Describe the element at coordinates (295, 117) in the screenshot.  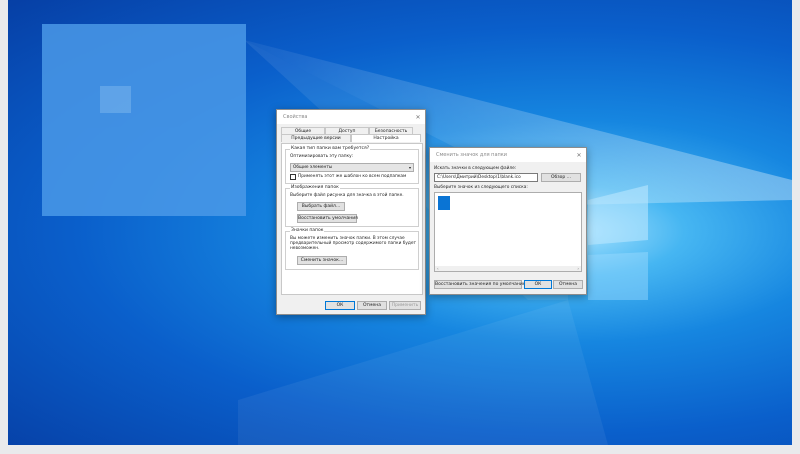
I see `properties-title: Свойства` at that location.